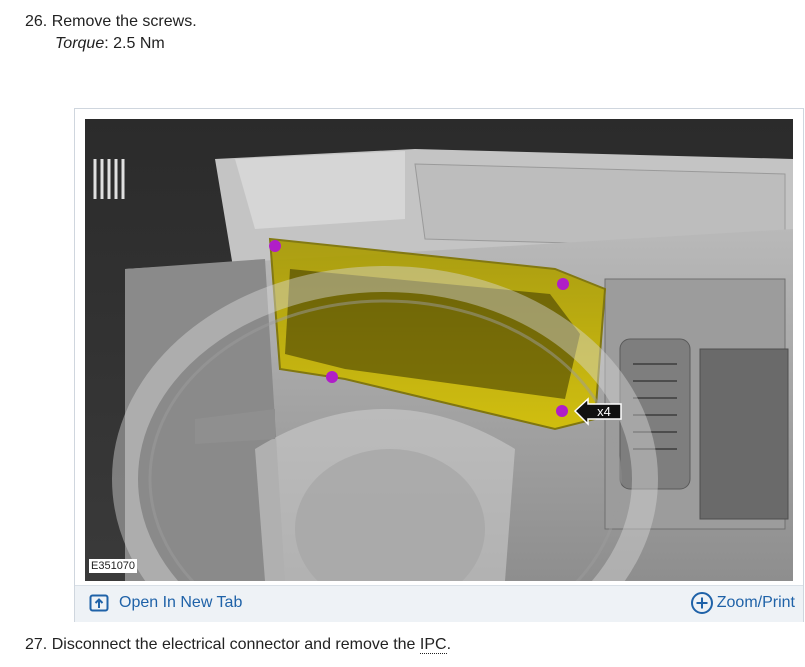 The height and width of the screenshot is (667, 805). What do you see at coordinates (604, 411) in the screenshot?
I see `callout-label: x4` at bounding box center [604, 411].